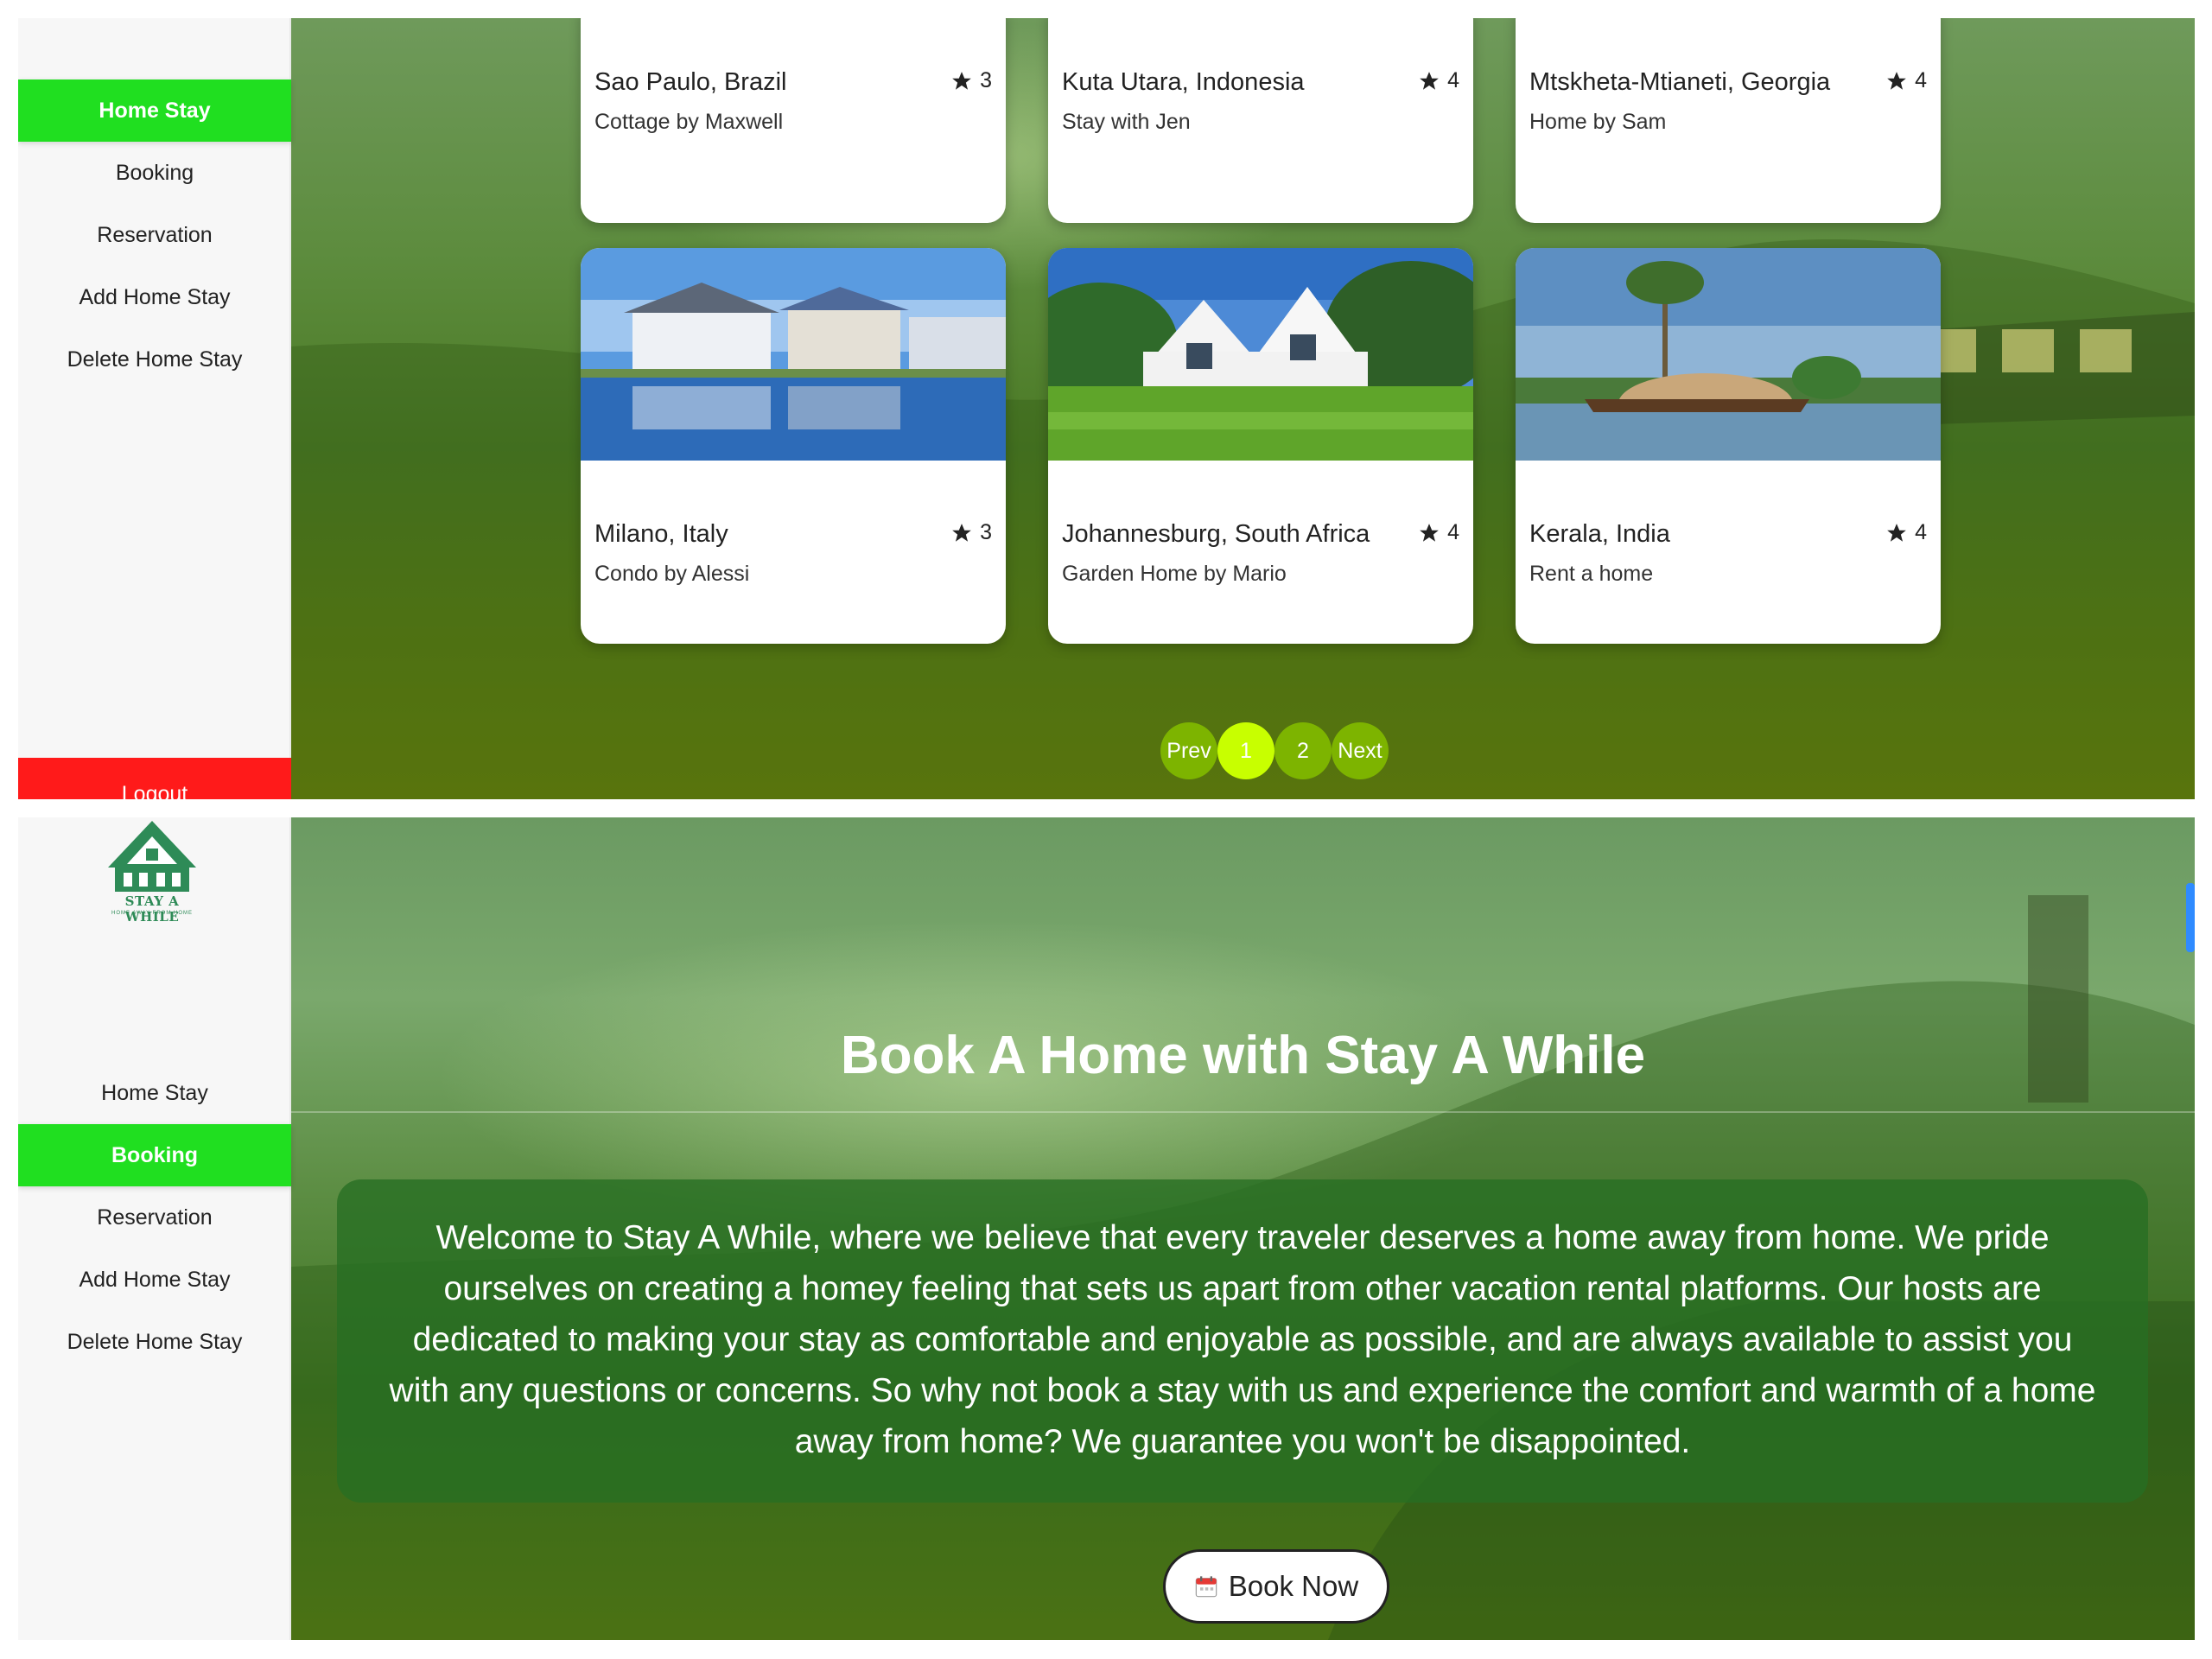  I want to click on card-place: Milano, Italy, so click(661, 534).